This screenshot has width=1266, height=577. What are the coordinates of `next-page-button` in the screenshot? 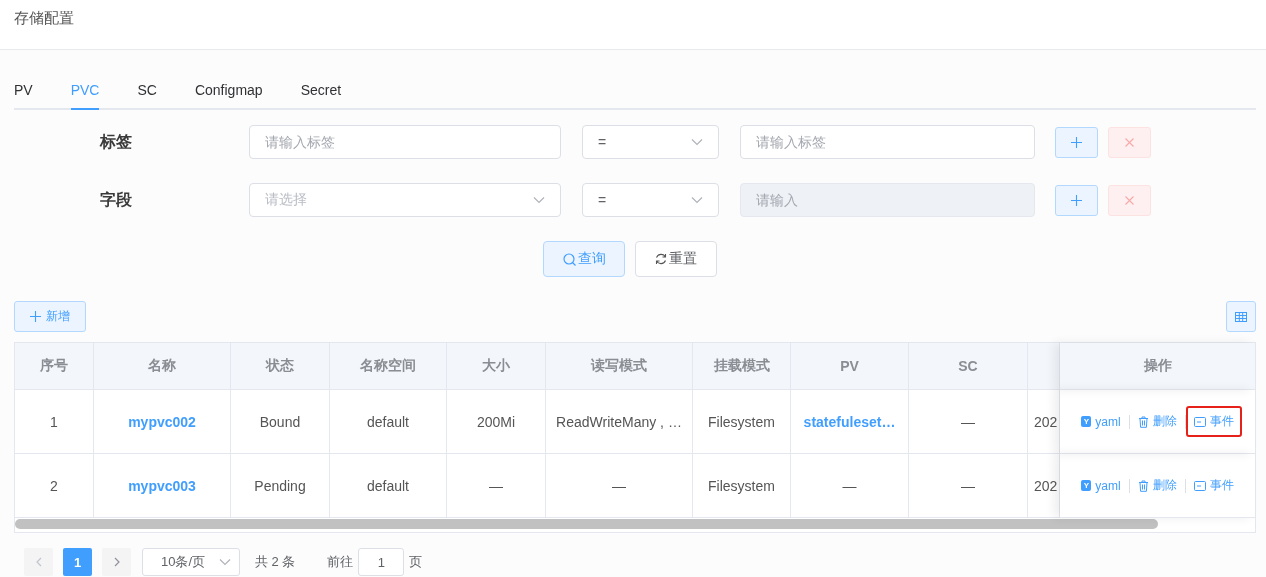 It's located at (116, 562).